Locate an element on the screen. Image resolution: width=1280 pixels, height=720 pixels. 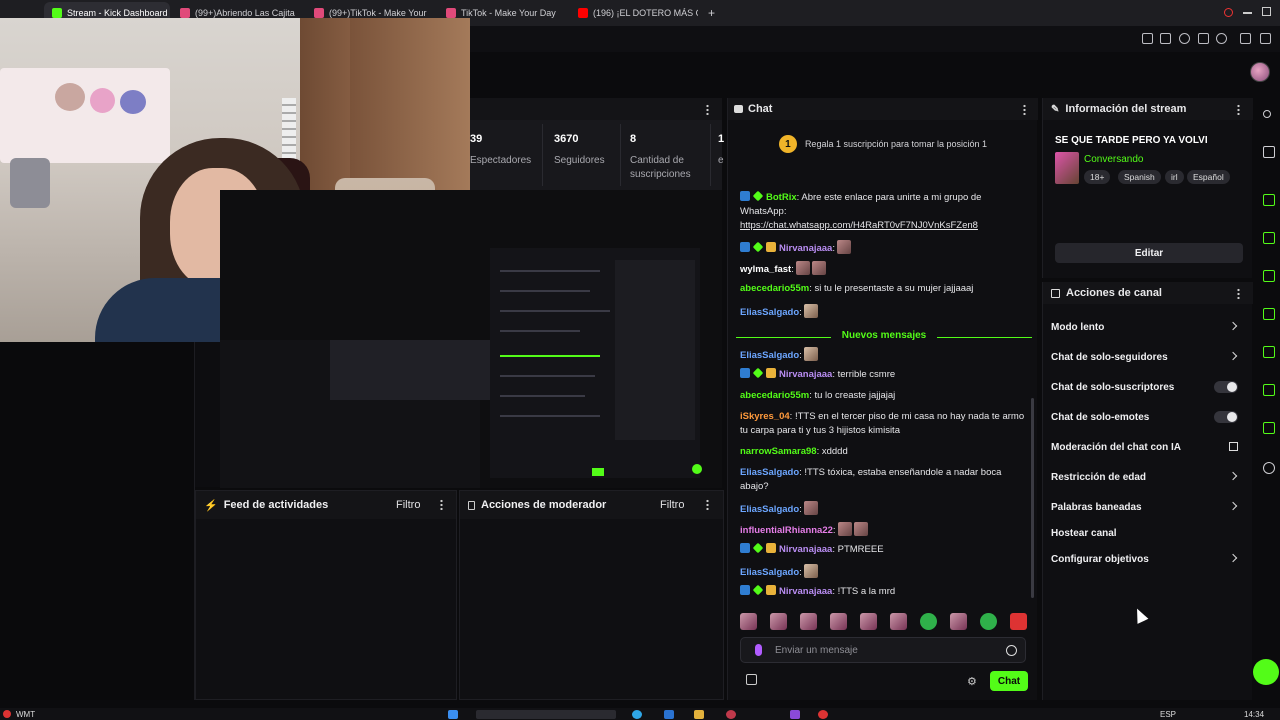
weather-icon is located at coordinates (7, 714).